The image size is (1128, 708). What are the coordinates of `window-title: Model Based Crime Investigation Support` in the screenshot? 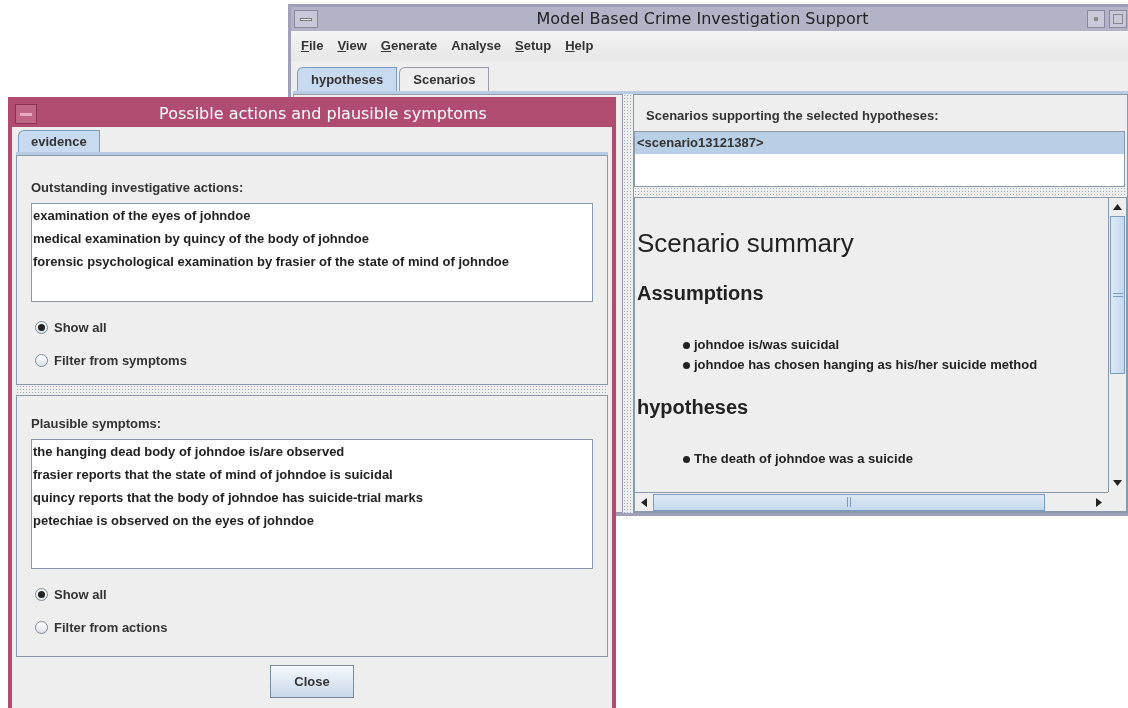 It's located at (702, 19).